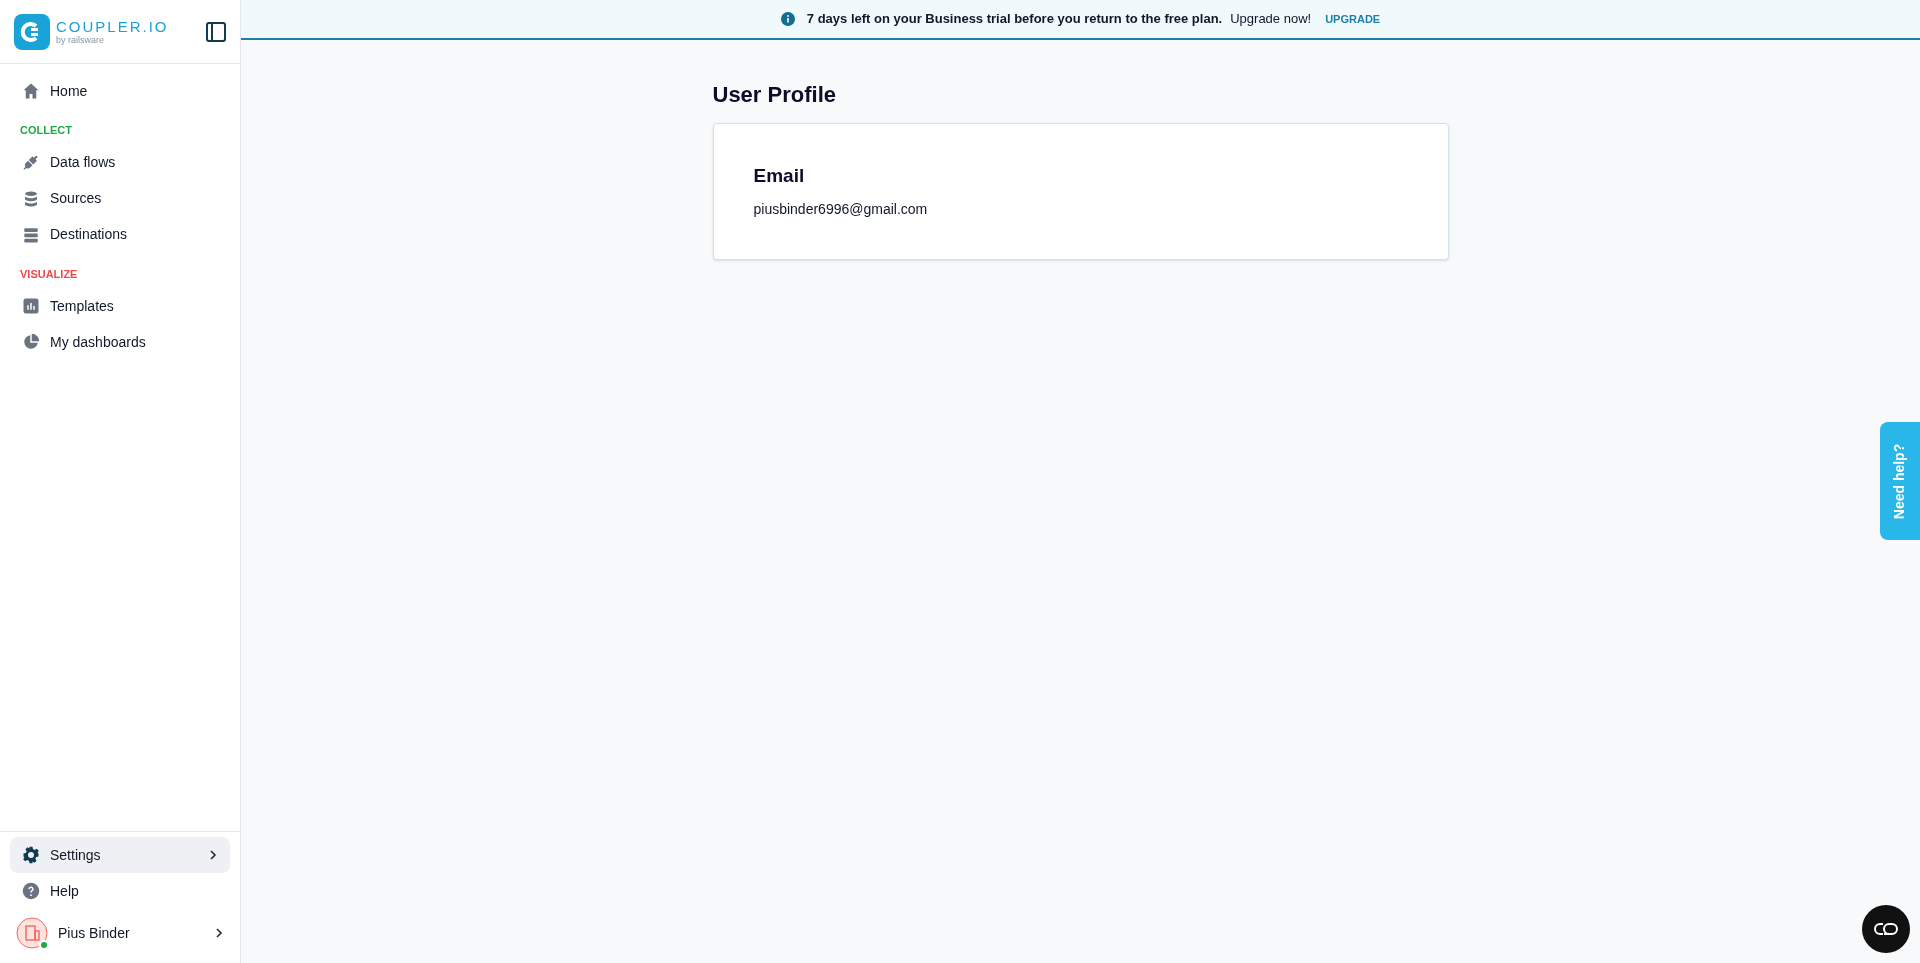  What do you see at coordinates (120, 933) in the screenshot?
I see `user-menu: Pius Binder` at bounding box center [120, 933].